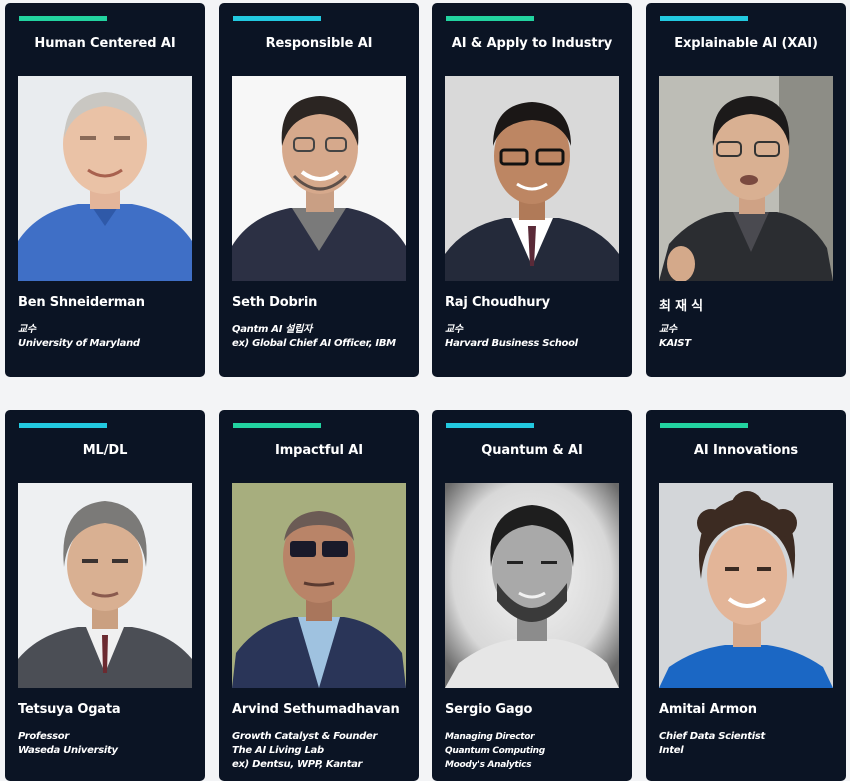 The width and height of the screenshot is (850, 781). I want to click on affiliation-line: Harvard Business School, so click(511, 343).